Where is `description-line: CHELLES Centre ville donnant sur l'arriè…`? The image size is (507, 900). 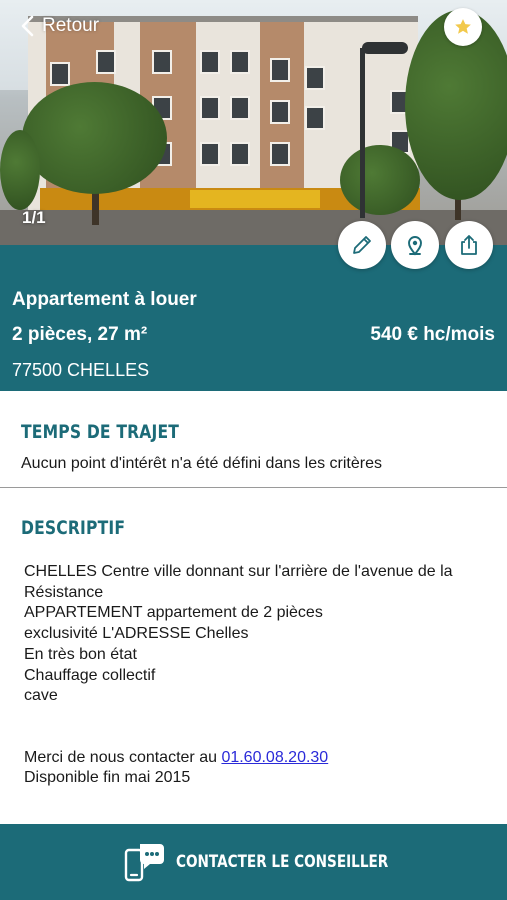
description-line: CHELLES Centre ville donnant sur l'arriè… is located at coordinates (238, 582).